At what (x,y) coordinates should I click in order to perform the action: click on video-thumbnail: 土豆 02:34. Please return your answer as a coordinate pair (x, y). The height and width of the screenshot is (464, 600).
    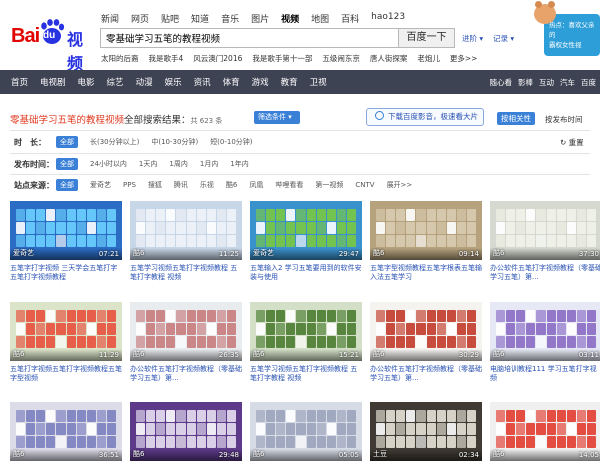
    Looking at the image, I should click on (426, 431).